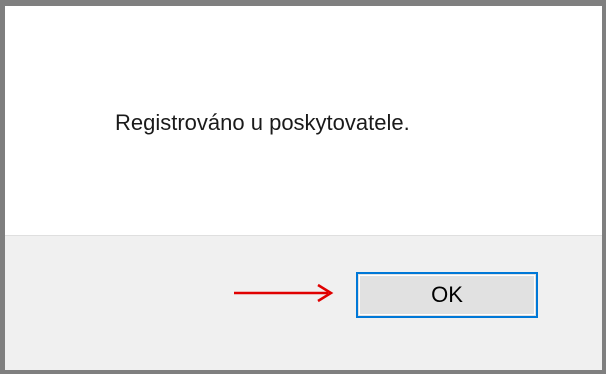 This screenshot has height=374, width=606. What do you see at coordinates (447, 295) in the screenshot?
I see `ok-button: OK` at bounding box center [447, 295].